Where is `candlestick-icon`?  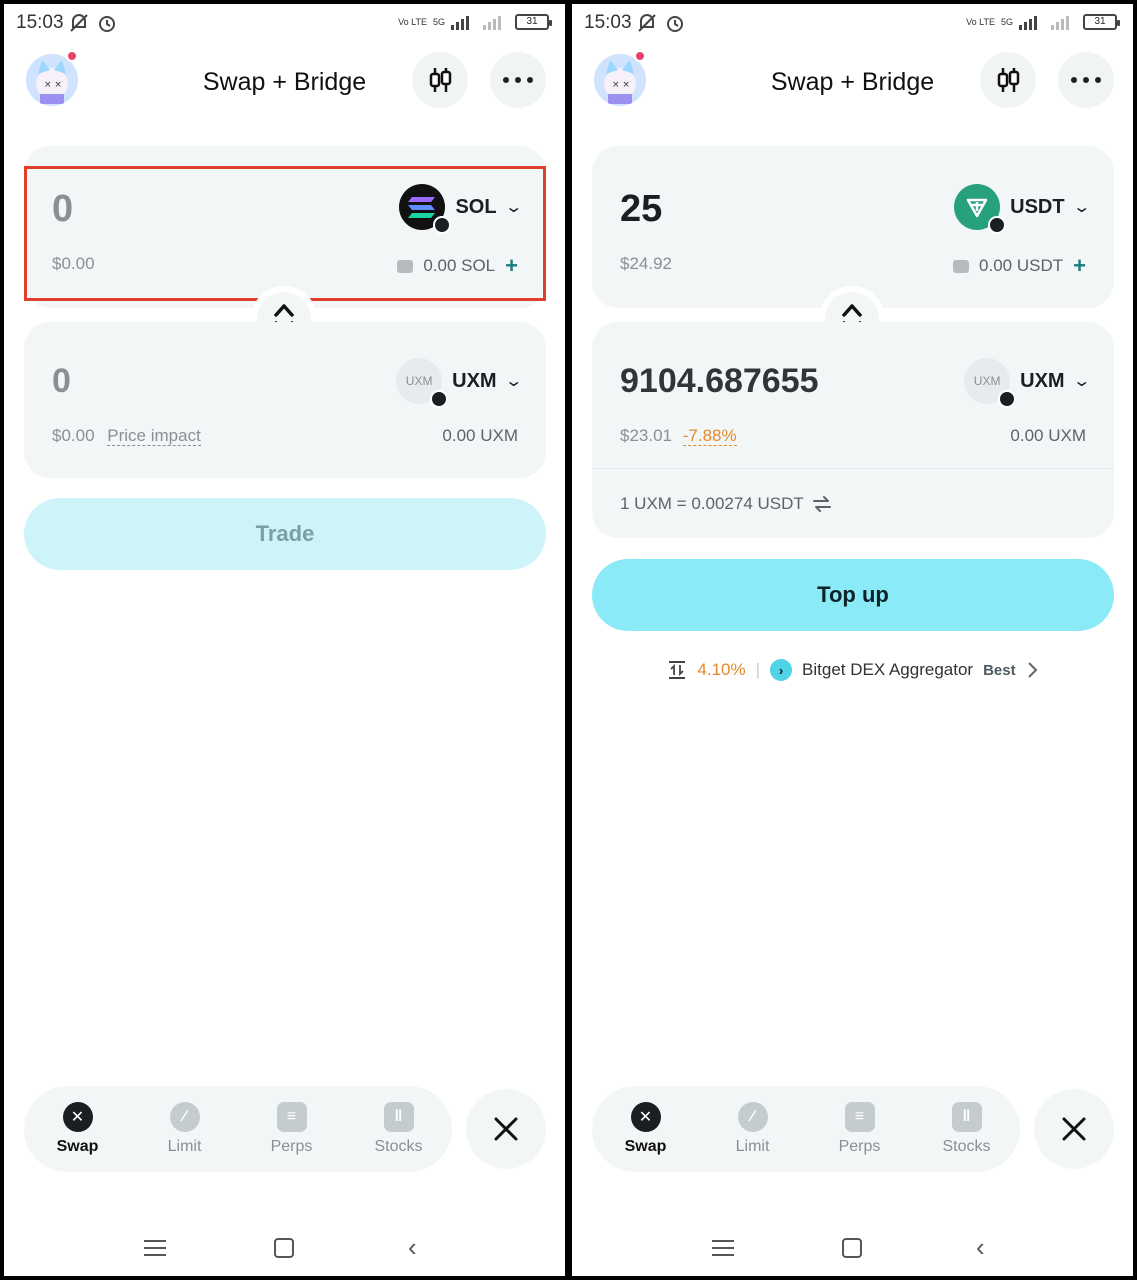 candlestick-icon is located at coordinates (440, 80).